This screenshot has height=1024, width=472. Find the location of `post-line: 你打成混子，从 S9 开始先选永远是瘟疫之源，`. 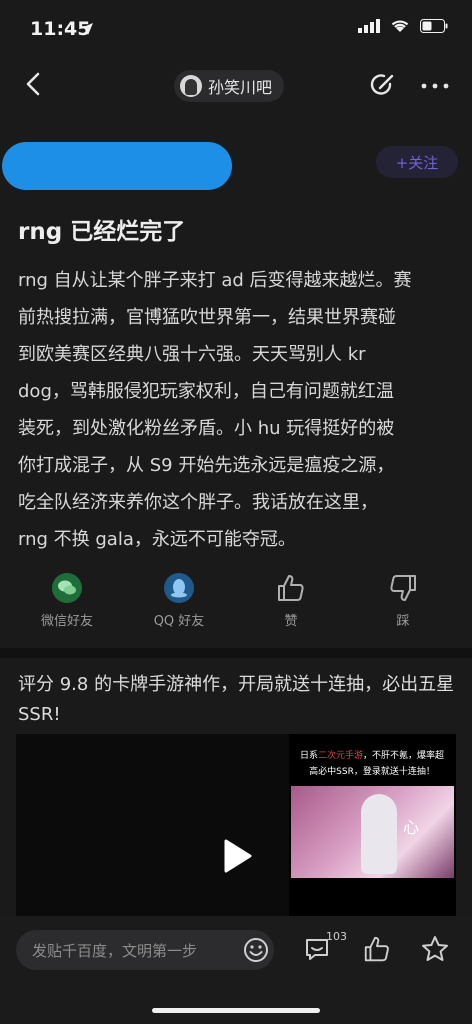

post-line: 你打成混子，从 S9 开始先选永远是瘟疫之源， is located at coordinates (206, 465).